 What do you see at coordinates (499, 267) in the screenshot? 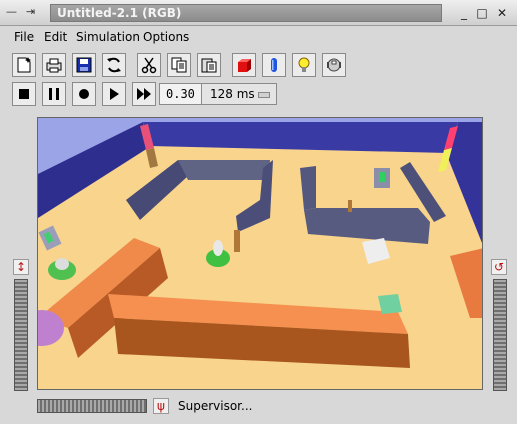
I see `rotate-icon: ↺` at bounding box center [499, 267].